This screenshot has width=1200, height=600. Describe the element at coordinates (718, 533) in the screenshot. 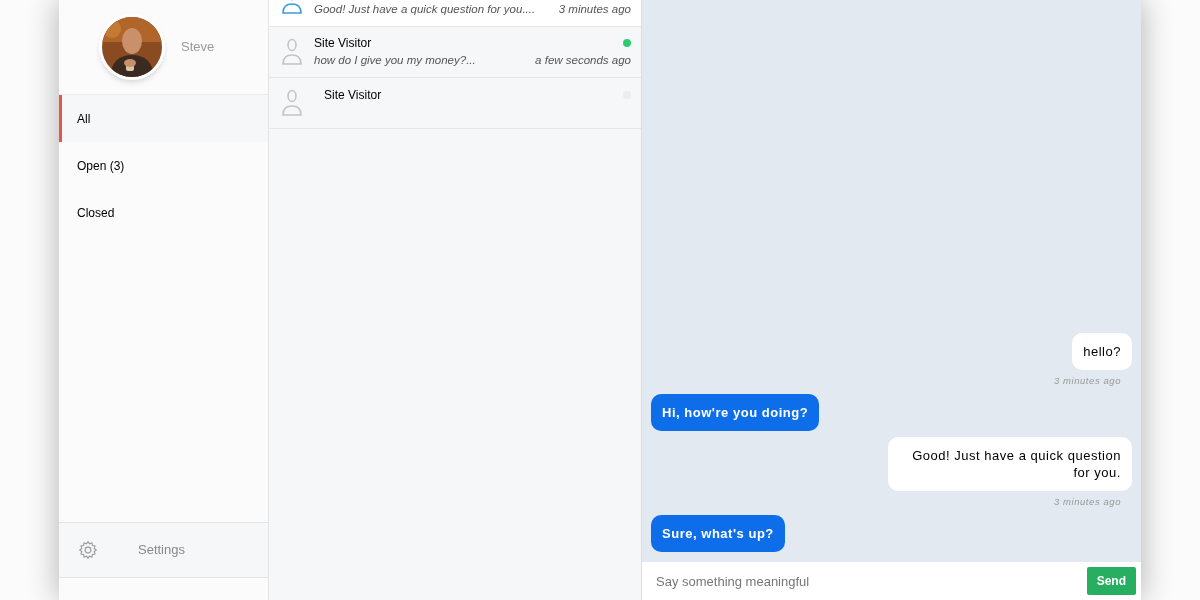

I see `chat-bubble: Sure, what's up?` at that location.